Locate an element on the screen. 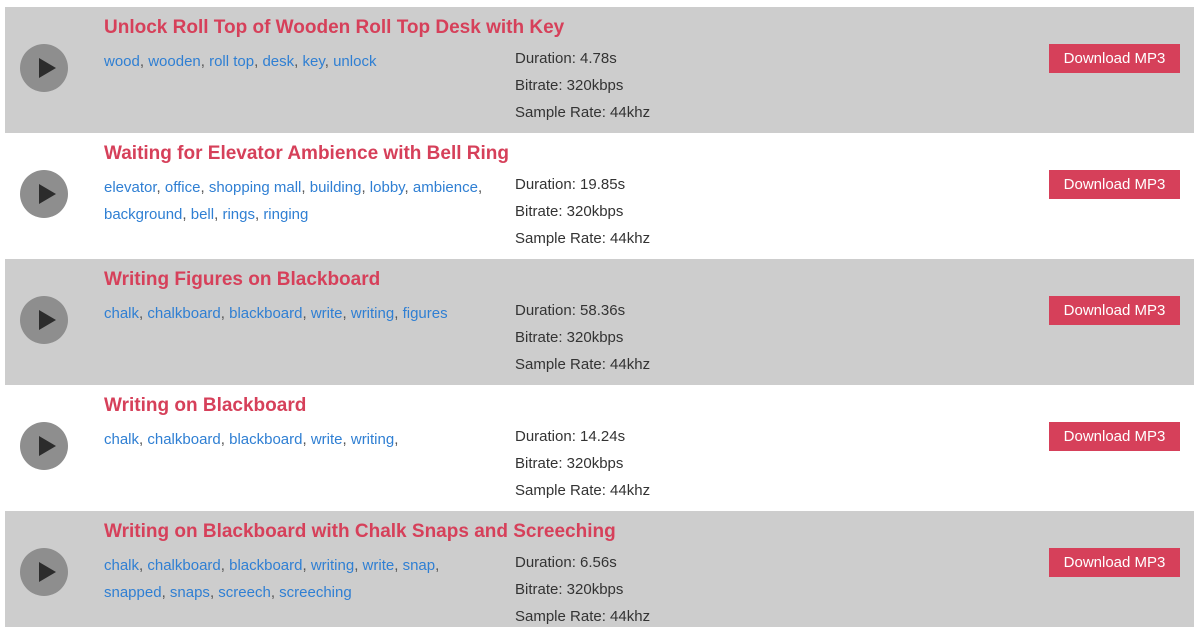  tag-link: wooden is located at coordinates (174, 61).